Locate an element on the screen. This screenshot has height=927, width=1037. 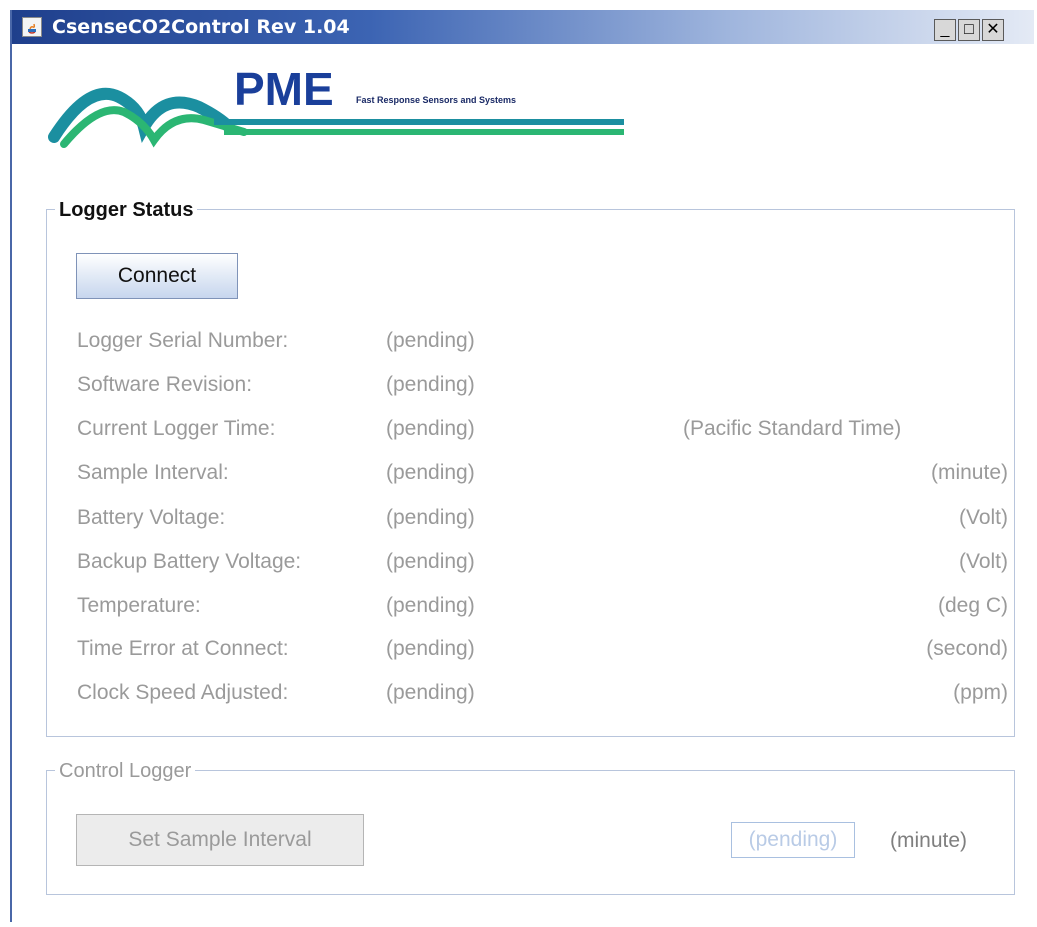
row-unit: (Pacific Standard Time) is located at coordinates (792, 428).